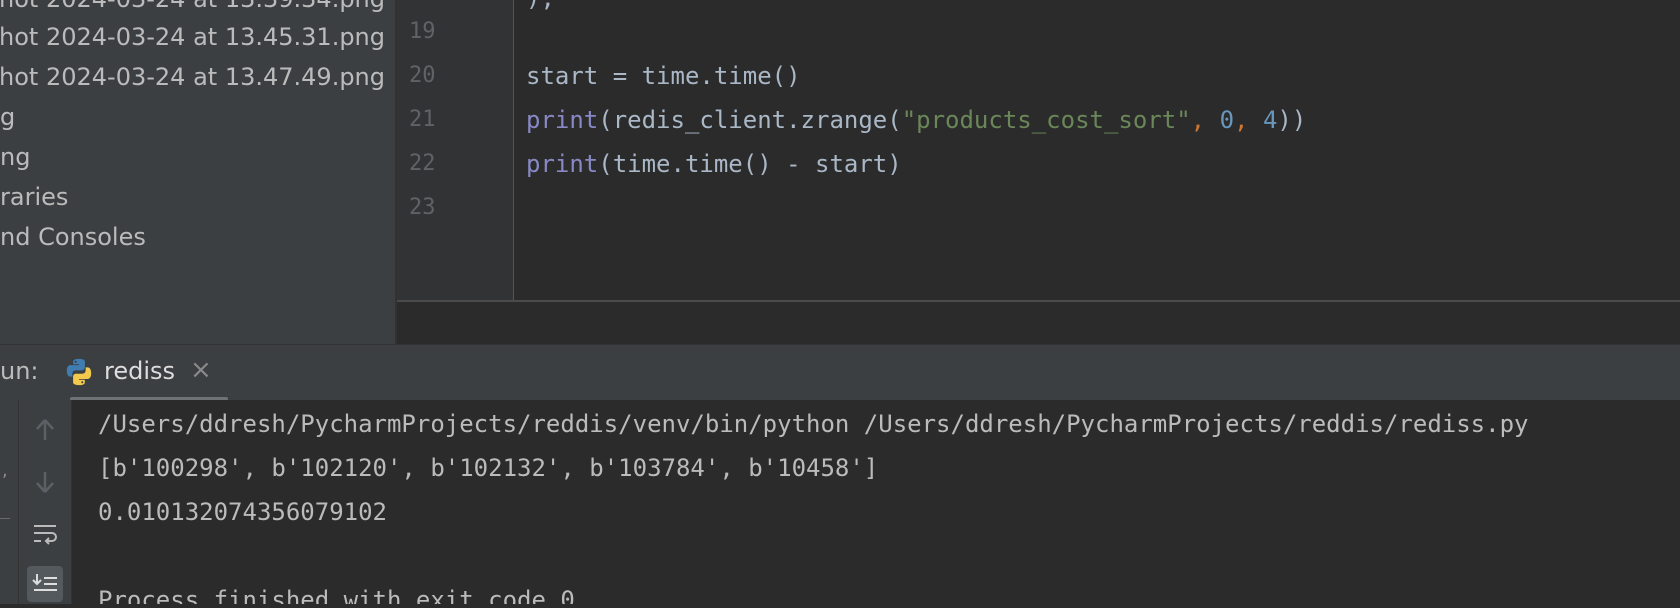 The image size is (1680, 608). What do you see at coordinates (15, 157) in the screenshot?
I see `project-tree-item: ng` at bounding box center [15, 157].